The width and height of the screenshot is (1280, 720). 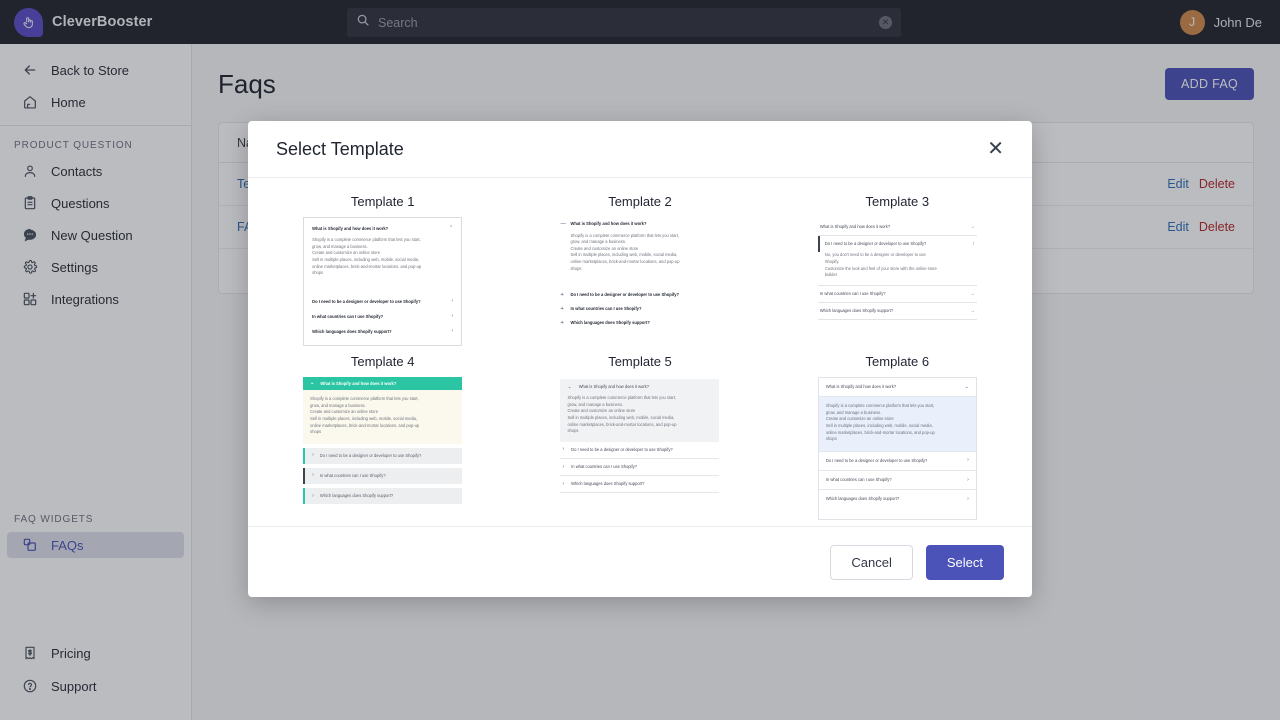 I want to click on select-button: Select, so click(x=964, y=562).